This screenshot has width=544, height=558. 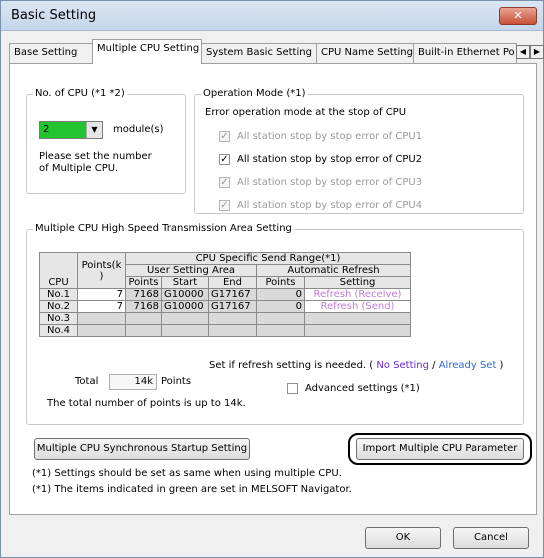 What do you see at coordinates (259, 53) in the screenshot?
I see `tab-system-basic-setting: System Basic Setting` at bounding box center [259, 53].